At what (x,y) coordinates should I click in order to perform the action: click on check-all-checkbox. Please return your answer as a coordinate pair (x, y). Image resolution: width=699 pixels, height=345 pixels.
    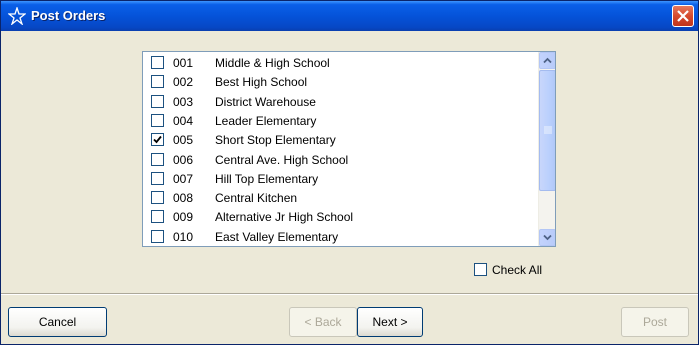
    Looking at the image, I should click on (480, 269).